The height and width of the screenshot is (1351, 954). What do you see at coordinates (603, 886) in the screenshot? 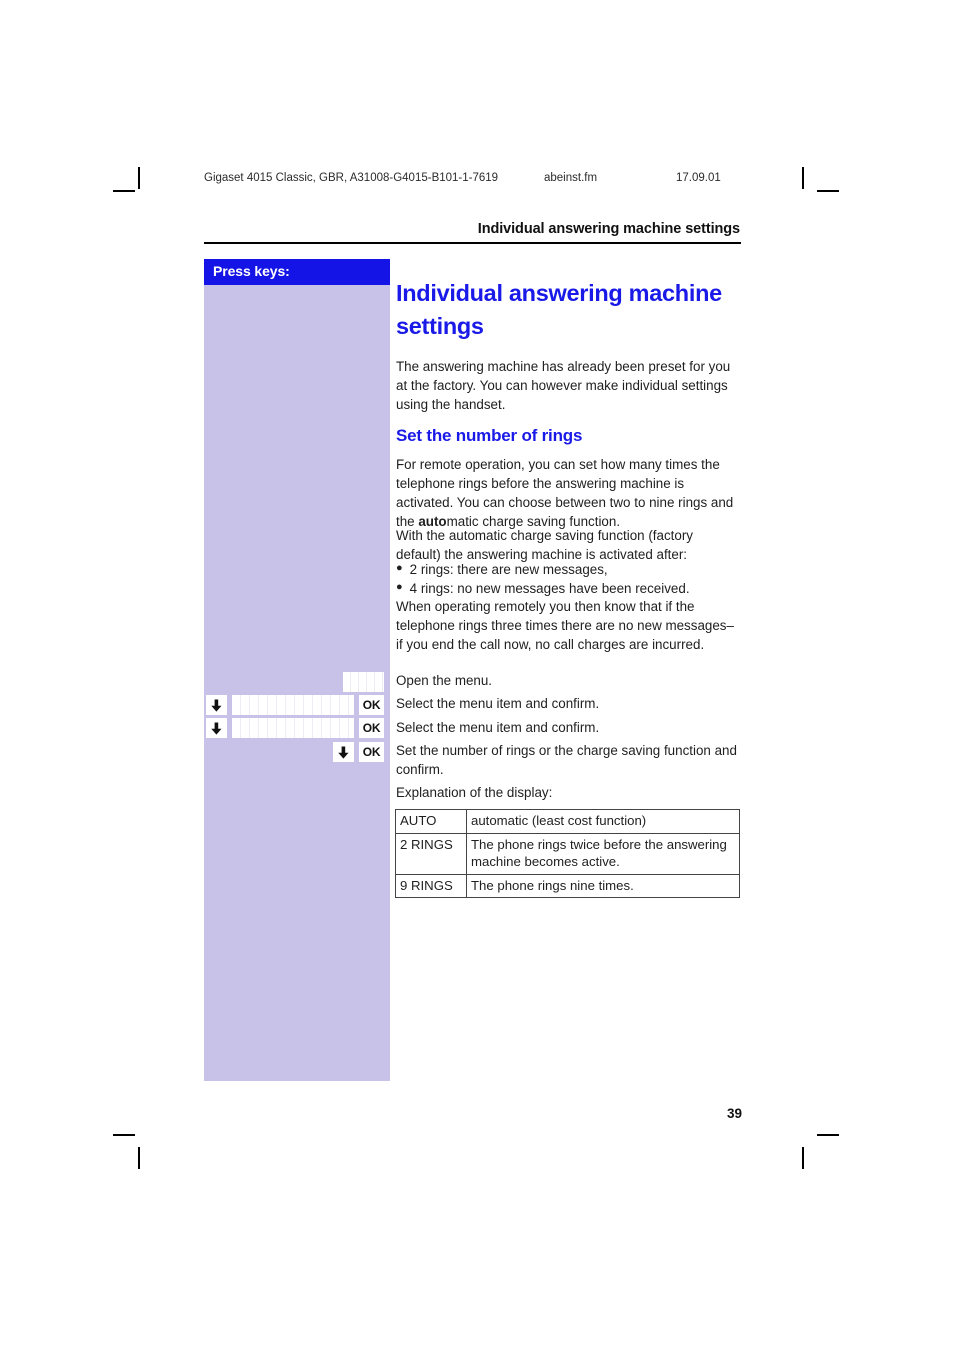
I see `table-cell-desc: The phone rings nine times.` at bounding box center [603, 886].